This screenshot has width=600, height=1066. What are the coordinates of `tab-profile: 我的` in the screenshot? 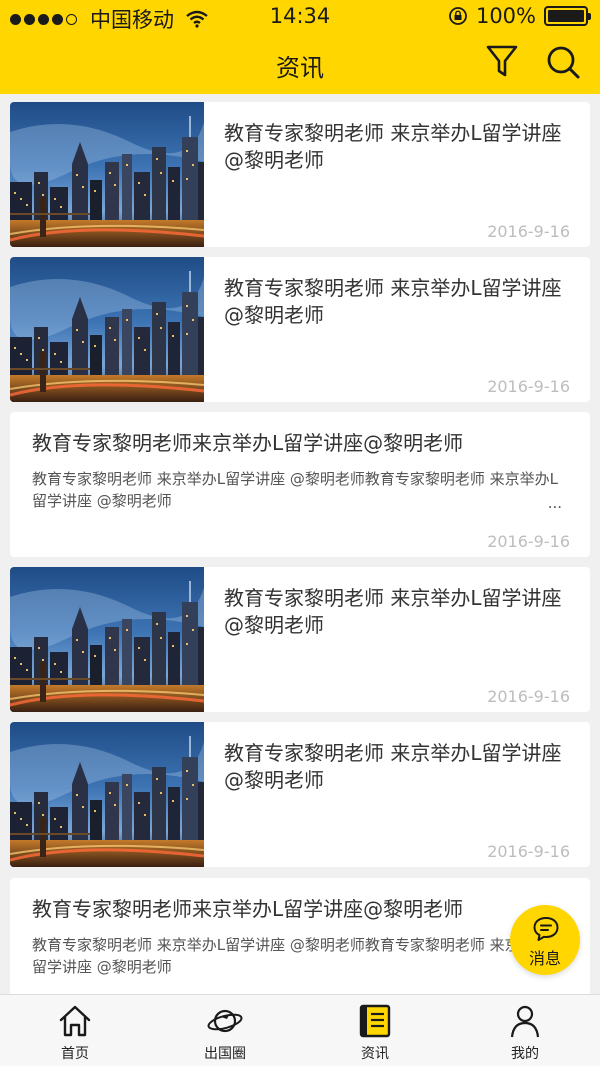 It's located at (525, 1030).